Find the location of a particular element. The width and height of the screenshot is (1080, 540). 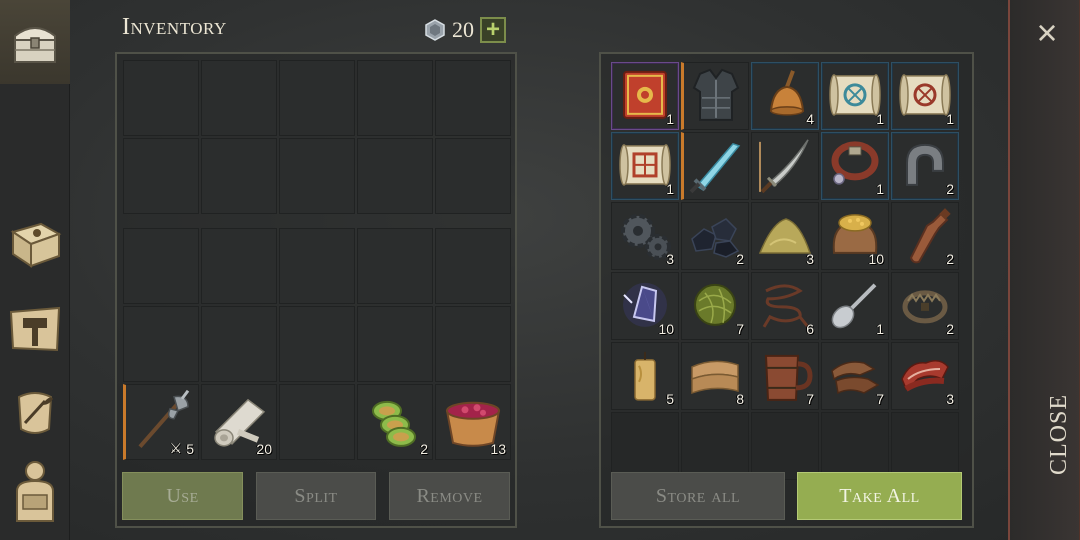

chest-slot-spoon: 1 is located at coordinates (855, 306).